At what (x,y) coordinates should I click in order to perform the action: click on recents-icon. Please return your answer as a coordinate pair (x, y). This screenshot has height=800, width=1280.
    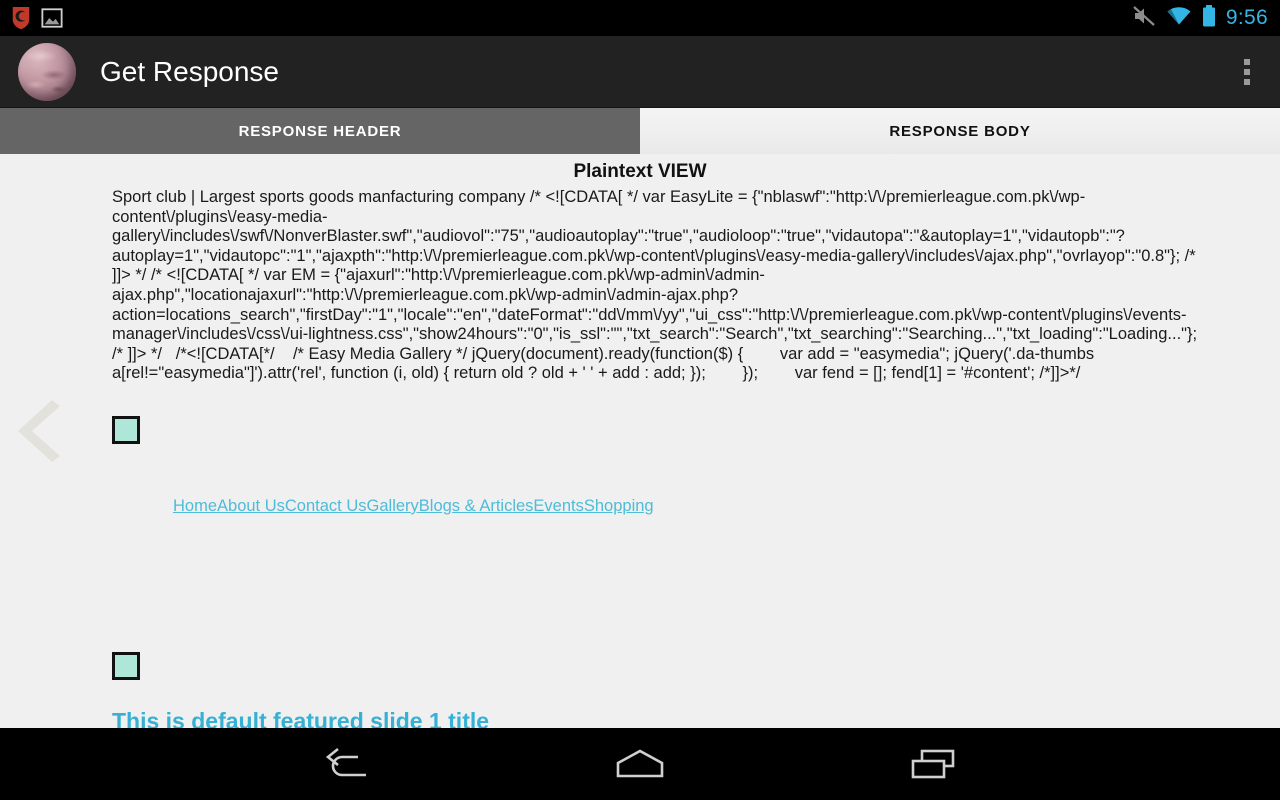
    Looking at the image, I should click on (933, 764).